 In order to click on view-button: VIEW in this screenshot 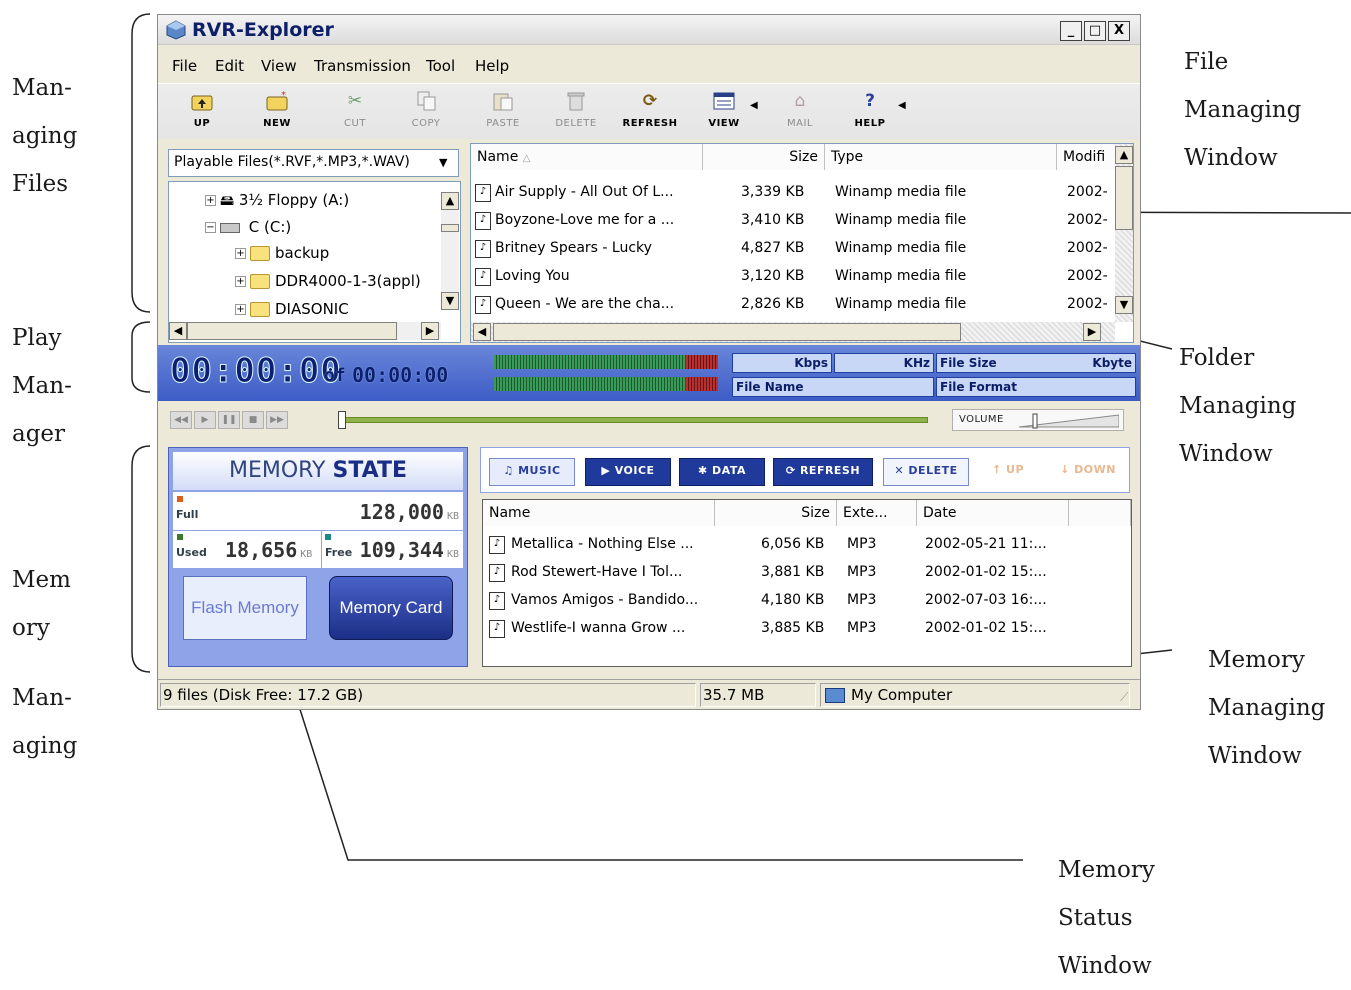, I will do `click(724, 114)`.